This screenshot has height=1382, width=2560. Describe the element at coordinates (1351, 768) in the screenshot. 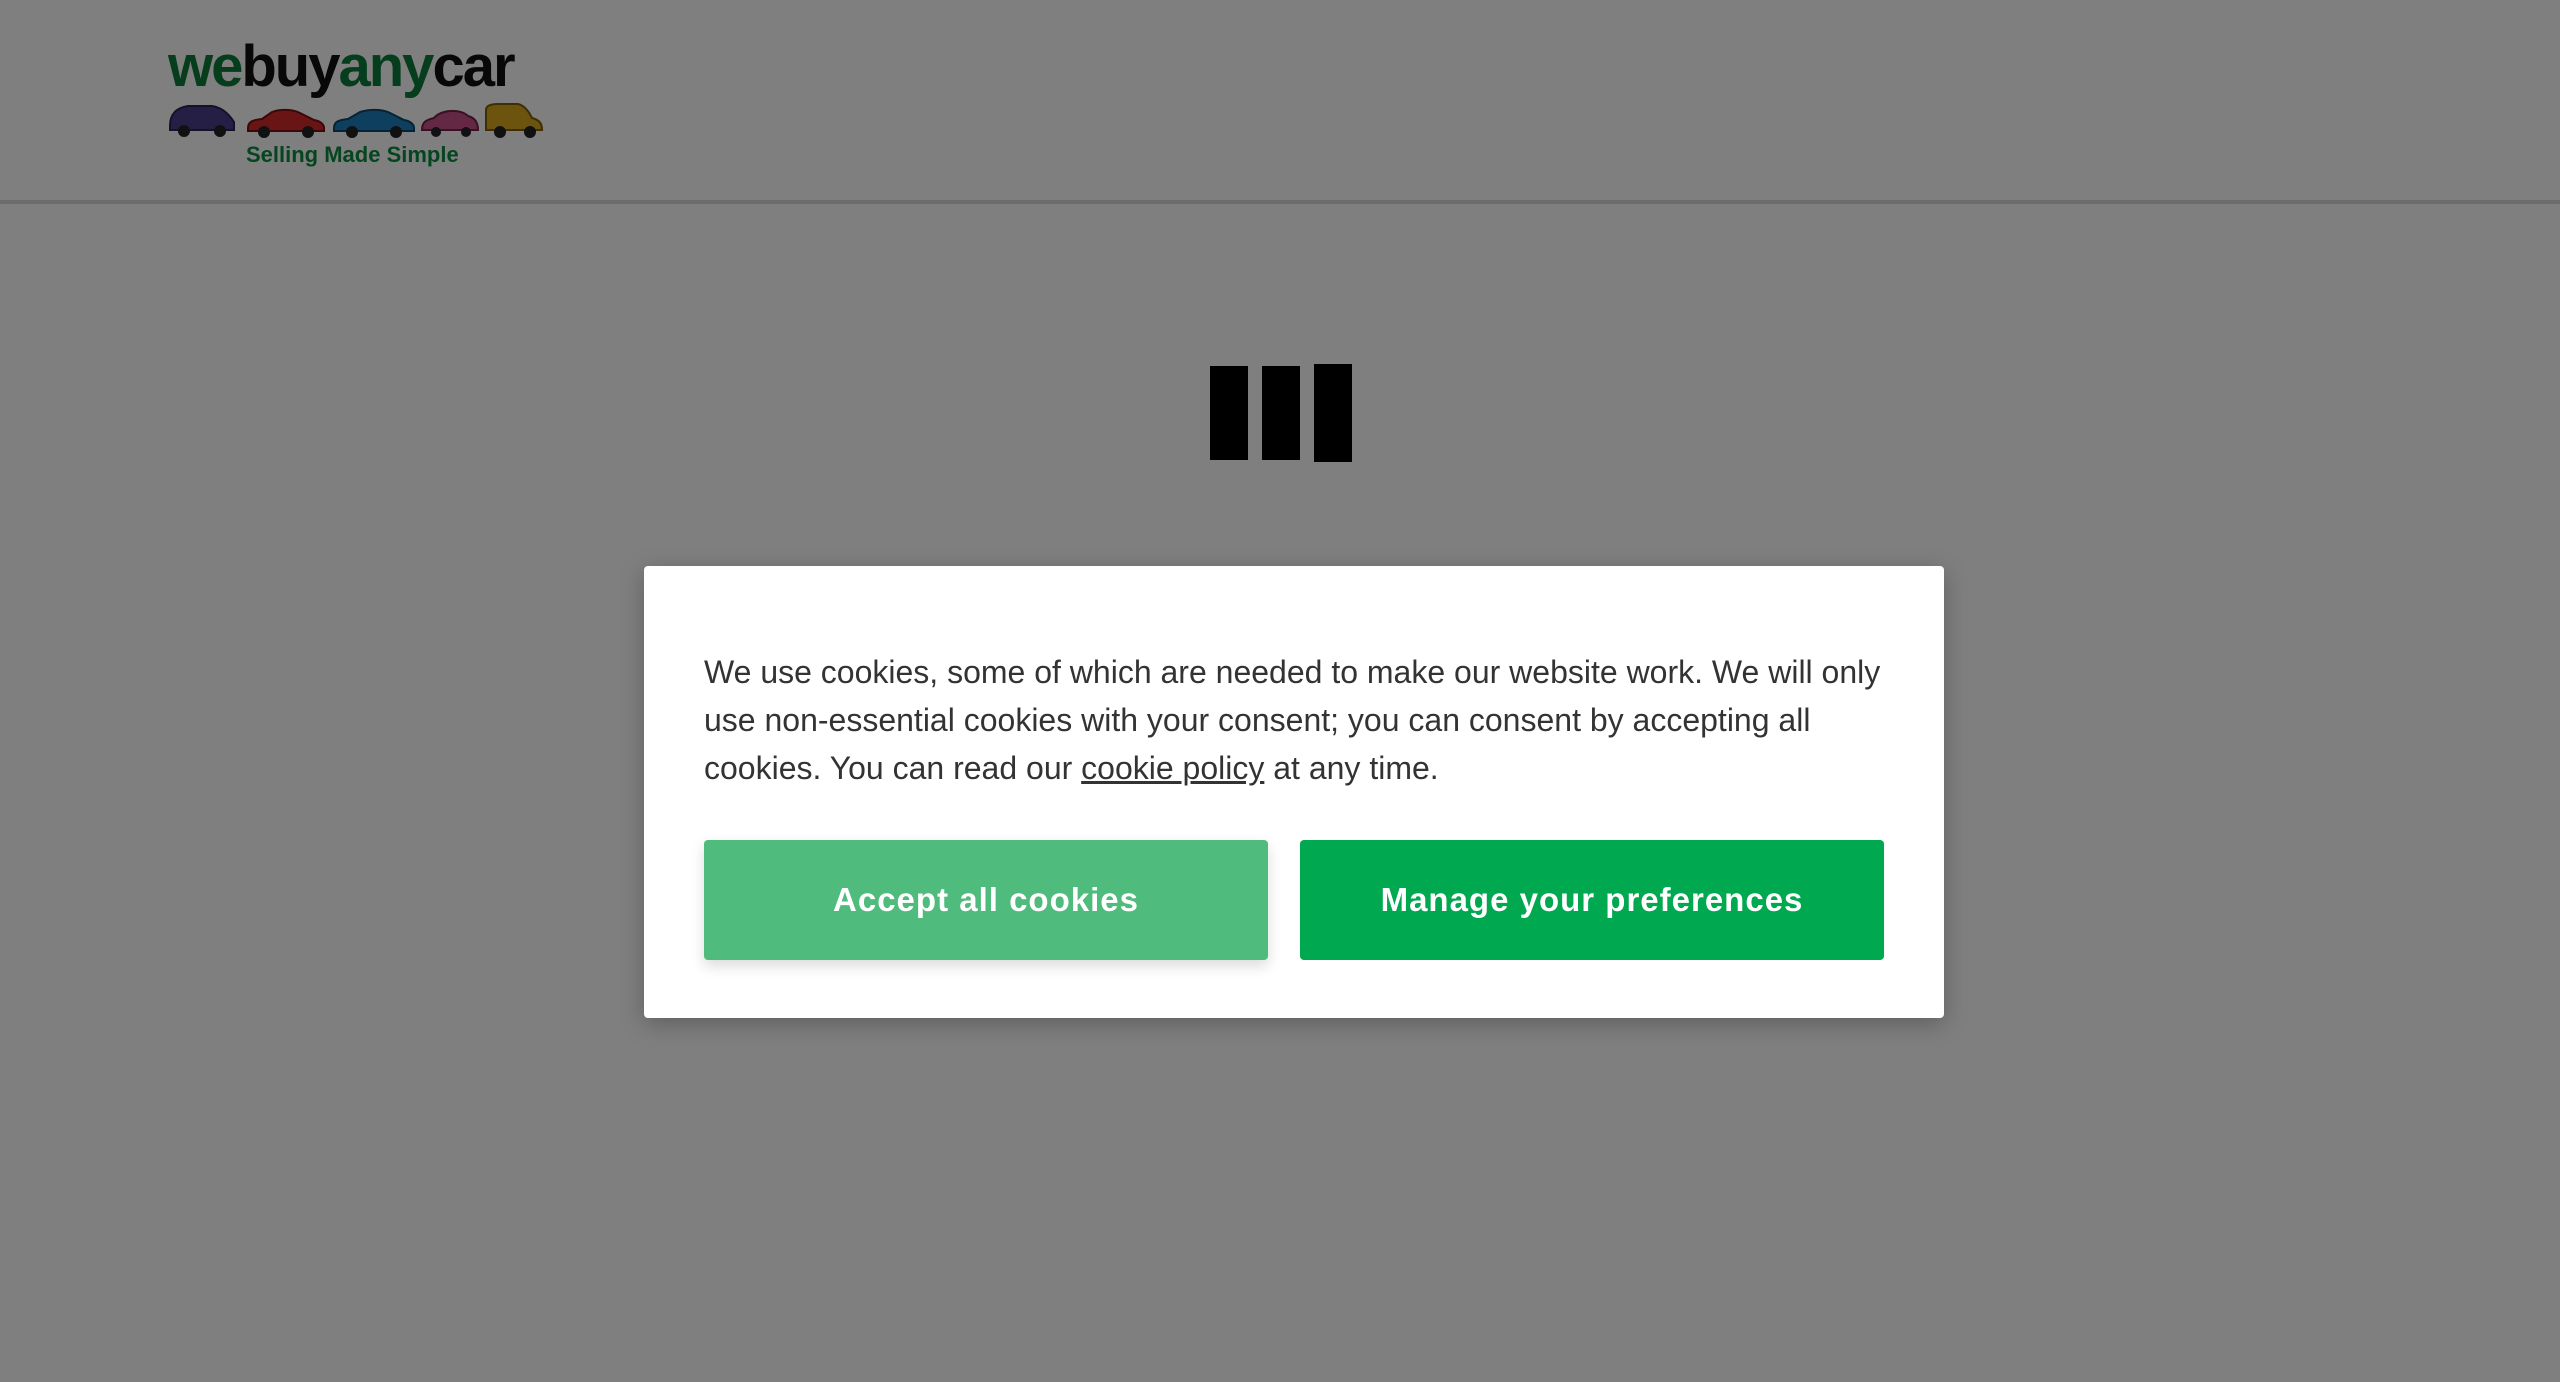

I see `cookie-text-after-link: at any time.` at that location.